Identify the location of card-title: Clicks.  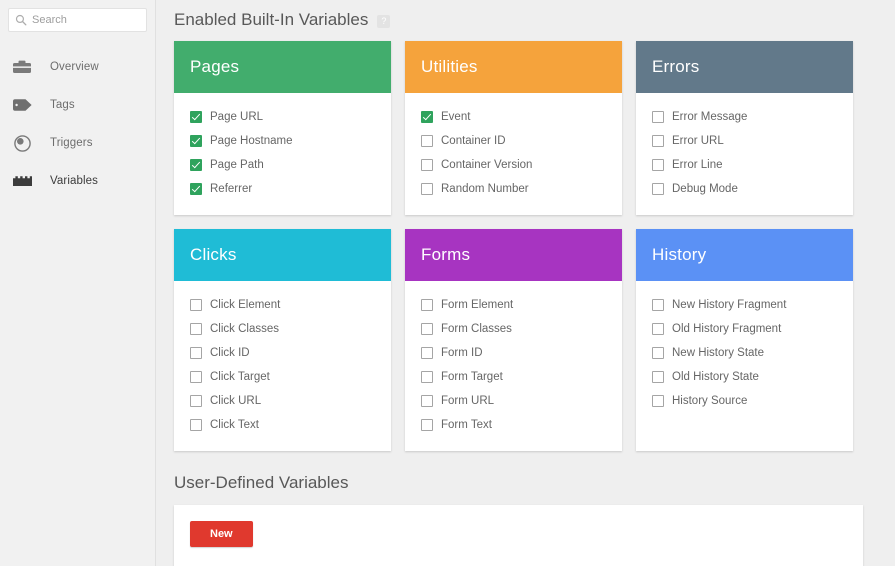
(213, 254).